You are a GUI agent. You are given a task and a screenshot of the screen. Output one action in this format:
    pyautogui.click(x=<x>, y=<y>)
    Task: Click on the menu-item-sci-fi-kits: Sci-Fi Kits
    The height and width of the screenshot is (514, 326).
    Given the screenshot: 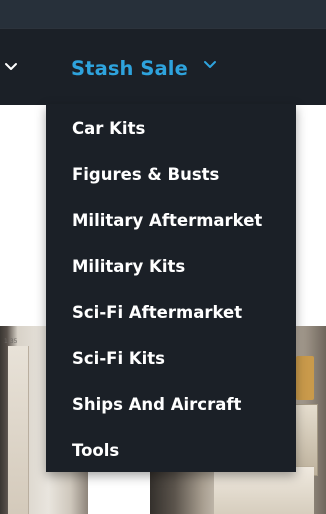 What is the action you would take?
    pyautogui.click(x=118, y=358)
    